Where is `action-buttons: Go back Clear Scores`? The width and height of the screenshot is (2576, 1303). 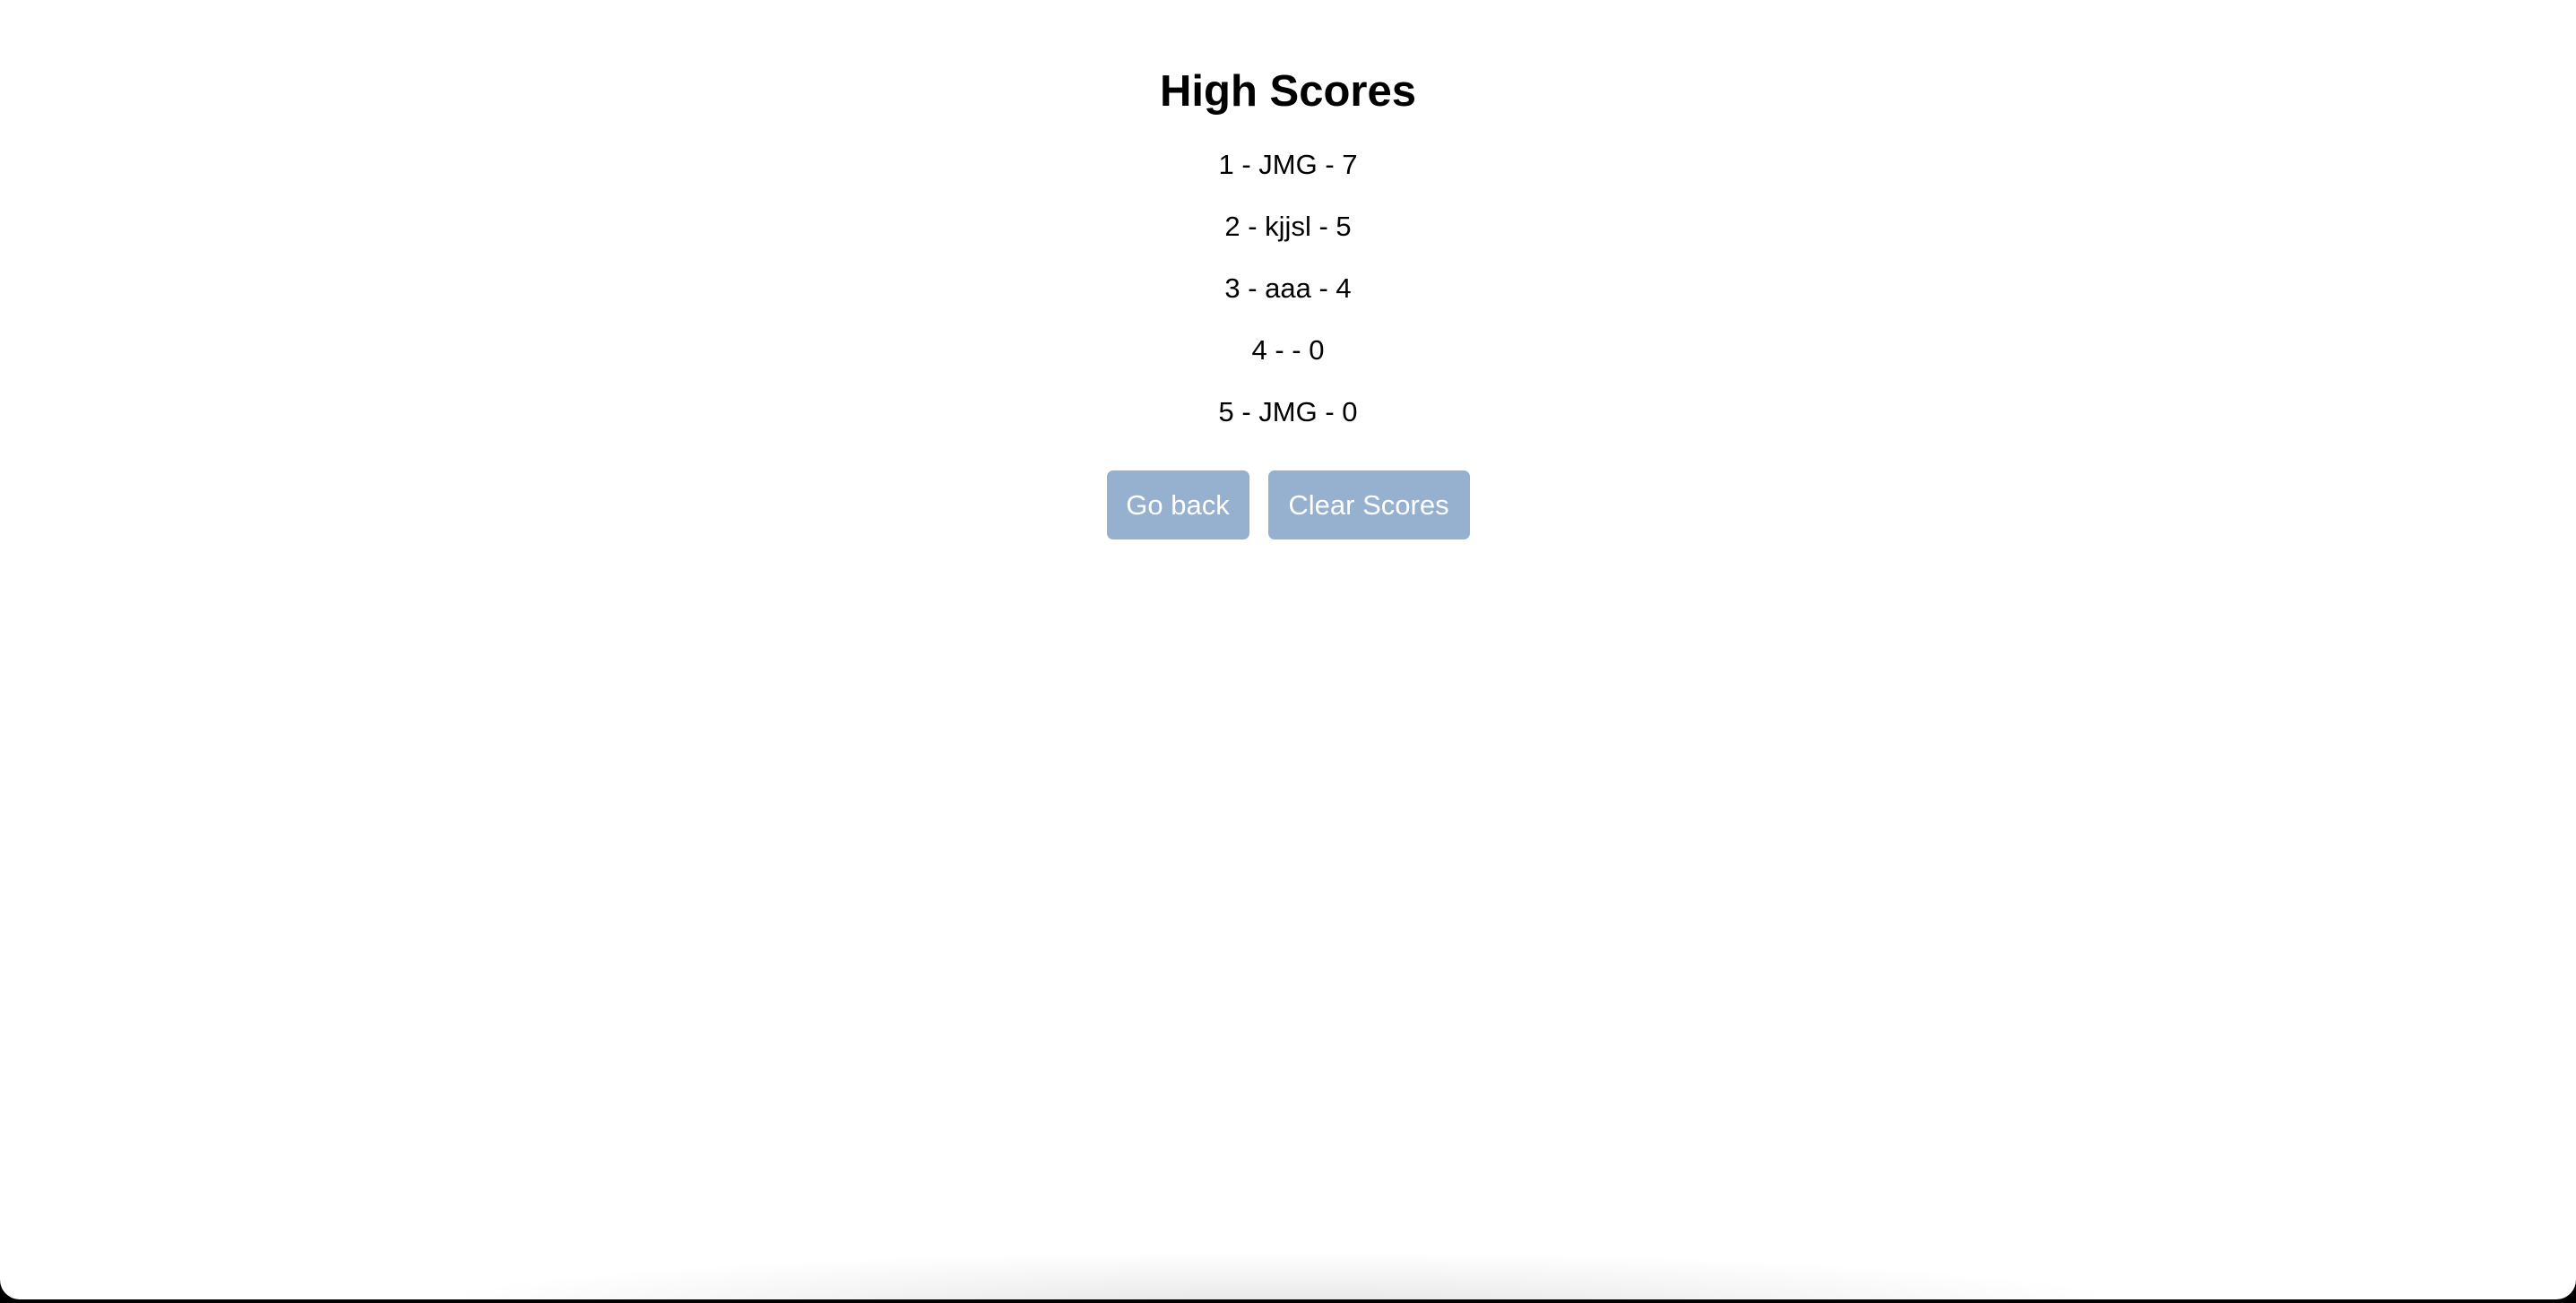
action-buttons: Go back Clear Scores is located at coordinates (1288, 504).